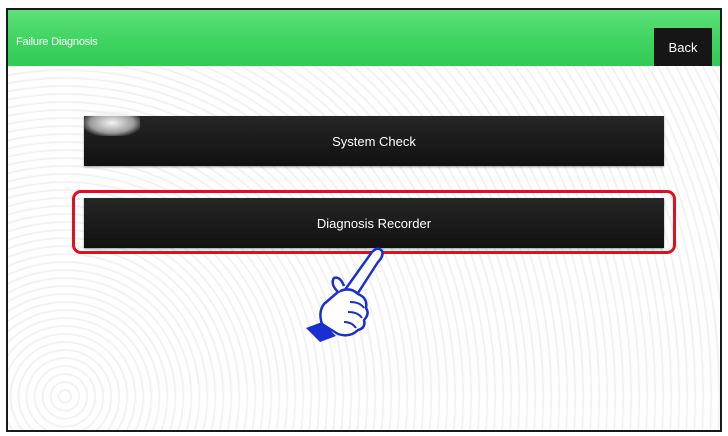 The image size is (728, 436). I want to click on diagnosis-recorder-button: Diagnosis Recorder, so click(374, 223).